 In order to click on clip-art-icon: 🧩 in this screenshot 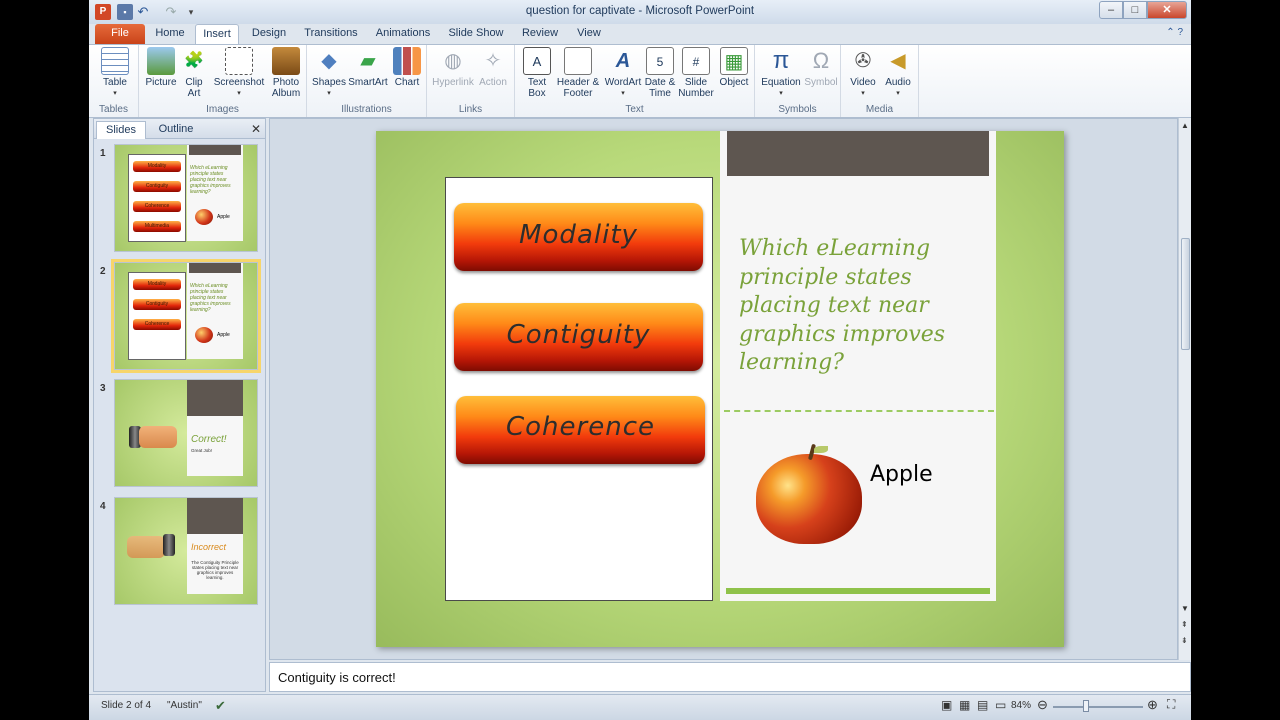, I will do `click(194, 60)`.